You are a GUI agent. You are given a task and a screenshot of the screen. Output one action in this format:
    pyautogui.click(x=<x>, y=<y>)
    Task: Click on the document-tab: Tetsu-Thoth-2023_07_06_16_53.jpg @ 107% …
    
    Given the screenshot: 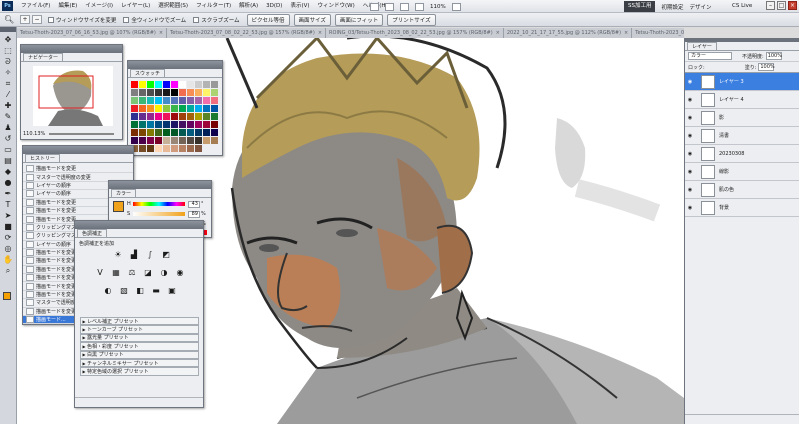 What is the action you would take?
    pyautogui.click(x=92, y=33)
    